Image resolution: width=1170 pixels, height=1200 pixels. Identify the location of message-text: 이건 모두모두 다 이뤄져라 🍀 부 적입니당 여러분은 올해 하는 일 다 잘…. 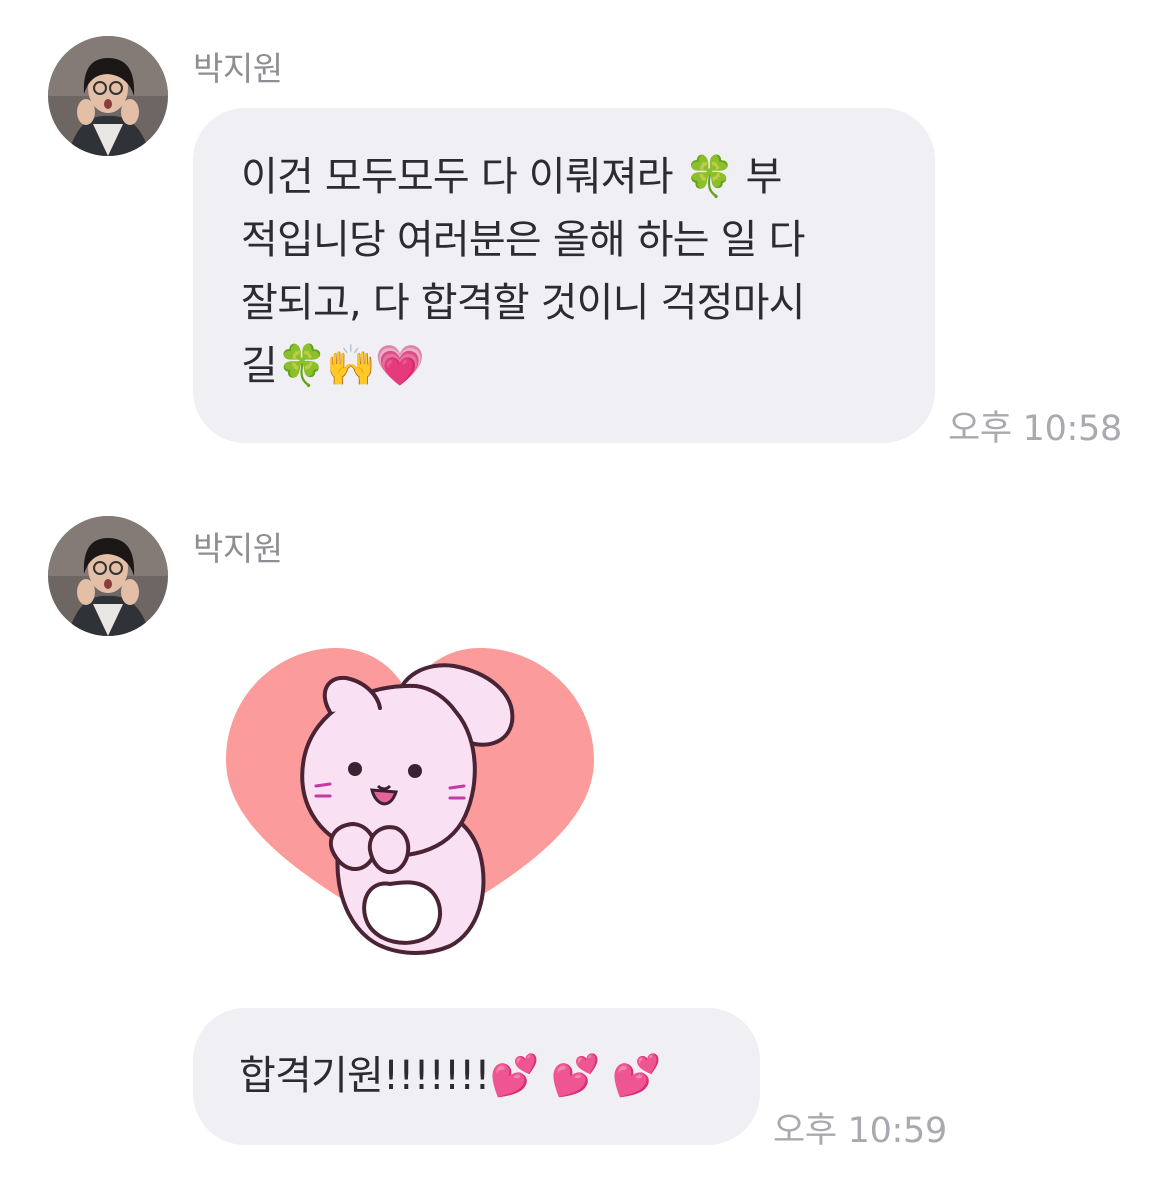
(568, 272).